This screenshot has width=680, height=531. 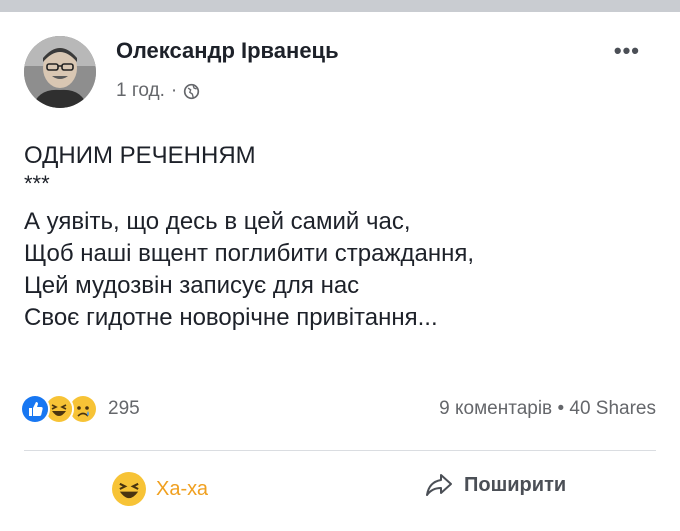 I want to click on post-meta: 1 год. ·, so click(x=158, y=91).